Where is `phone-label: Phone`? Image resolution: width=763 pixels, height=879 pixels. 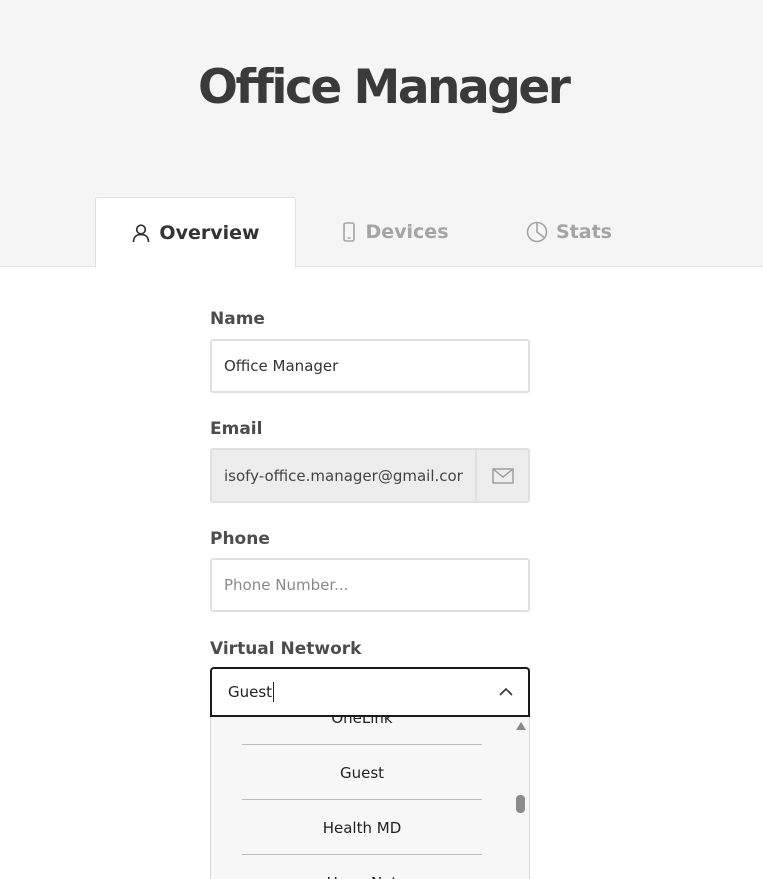
phone-label: Phone is located at coordinates (240, 539).